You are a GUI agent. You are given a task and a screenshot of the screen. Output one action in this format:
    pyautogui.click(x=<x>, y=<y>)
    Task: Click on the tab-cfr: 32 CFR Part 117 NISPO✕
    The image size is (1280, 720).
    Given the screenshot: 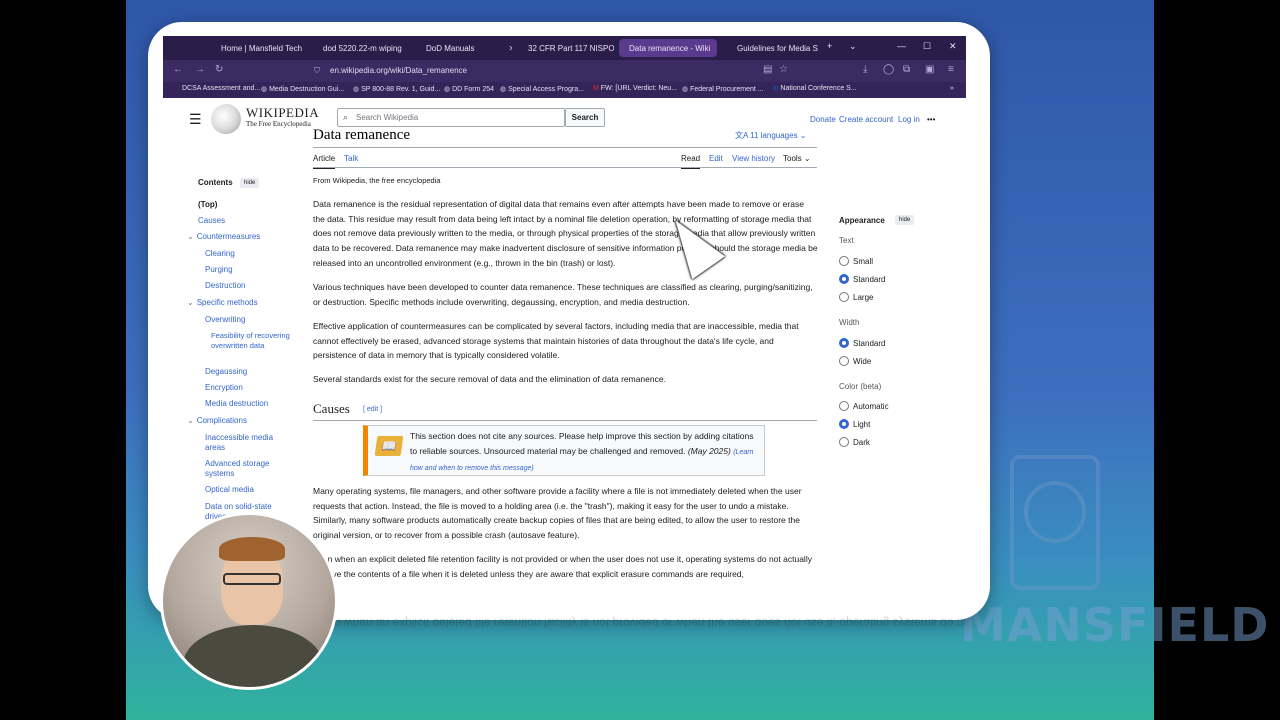 What is the action you would take?
    pyautogui.click(x=566, y=48)
    